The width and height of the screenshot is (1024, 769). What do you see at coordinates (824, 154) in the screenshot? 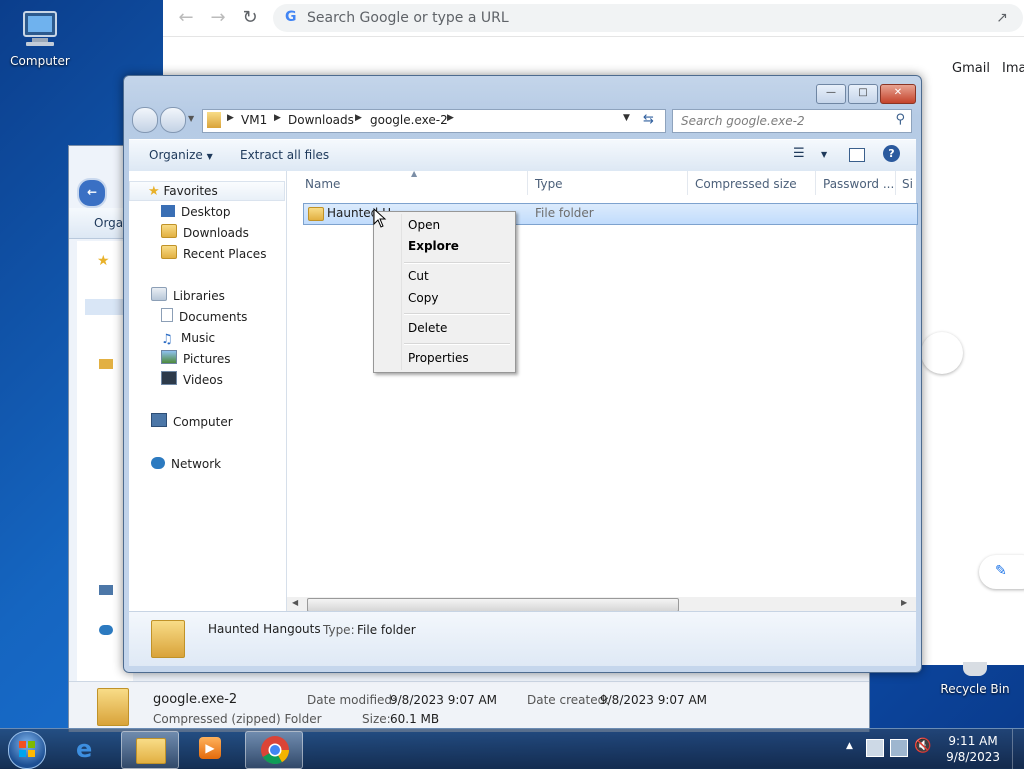
I see `view-dropdown-icon: ▼` at bounding box center [824, 154].